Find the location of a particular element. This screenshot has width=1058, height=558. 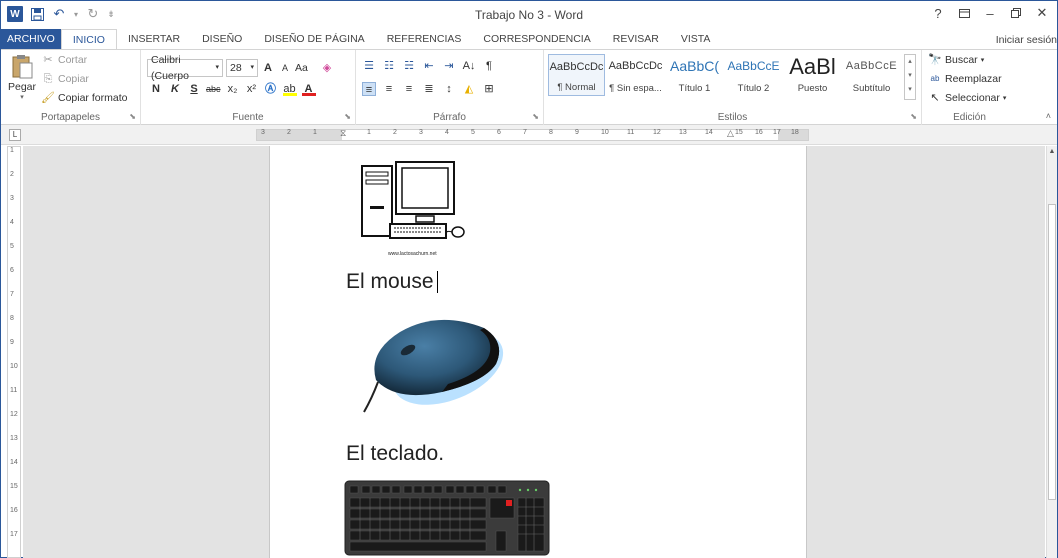

highlight-color-icon: ab is located at coordinates (289, 89).